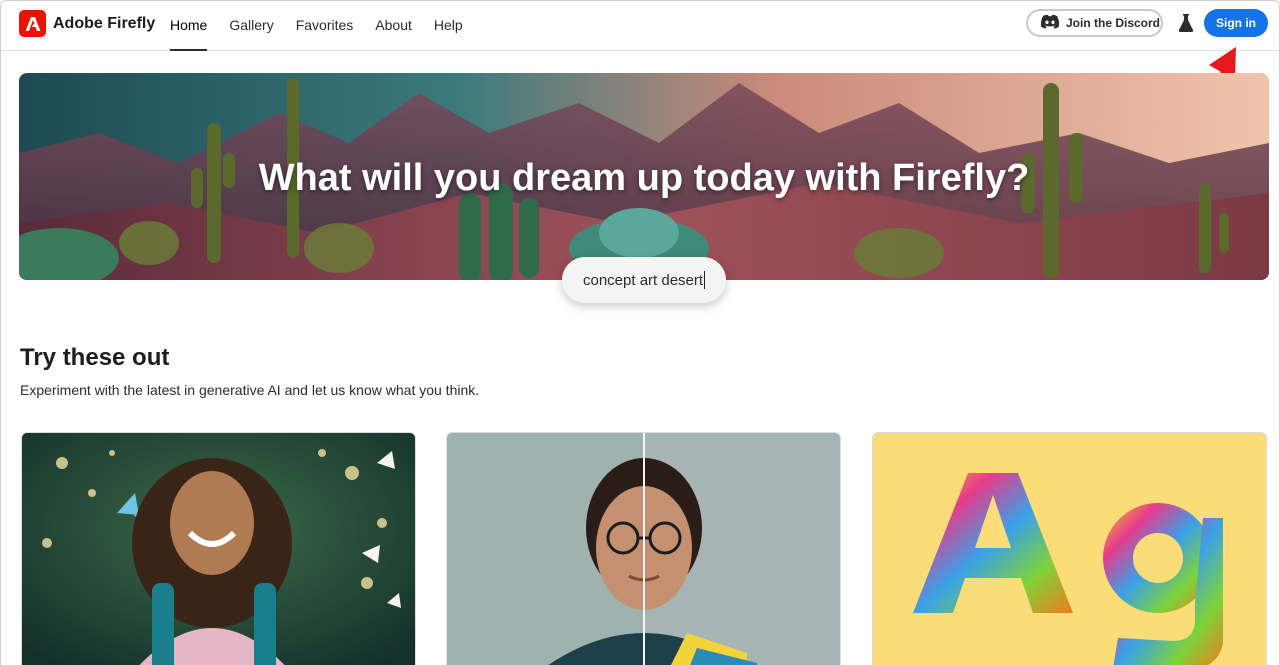 The width and height of the screenshot is (1280, 665). Describe the element at coordinates (1113, 23) in the screenshot. I see `join-discord-label: Join the Discord` at that location.